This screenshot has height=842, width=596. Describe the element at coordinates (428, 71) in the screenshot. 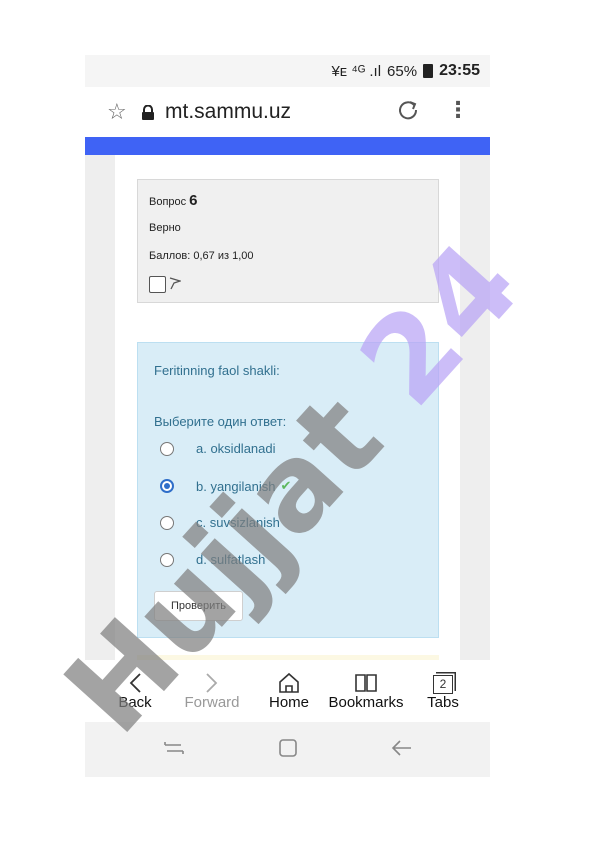

I see `battery-icon` at that location.